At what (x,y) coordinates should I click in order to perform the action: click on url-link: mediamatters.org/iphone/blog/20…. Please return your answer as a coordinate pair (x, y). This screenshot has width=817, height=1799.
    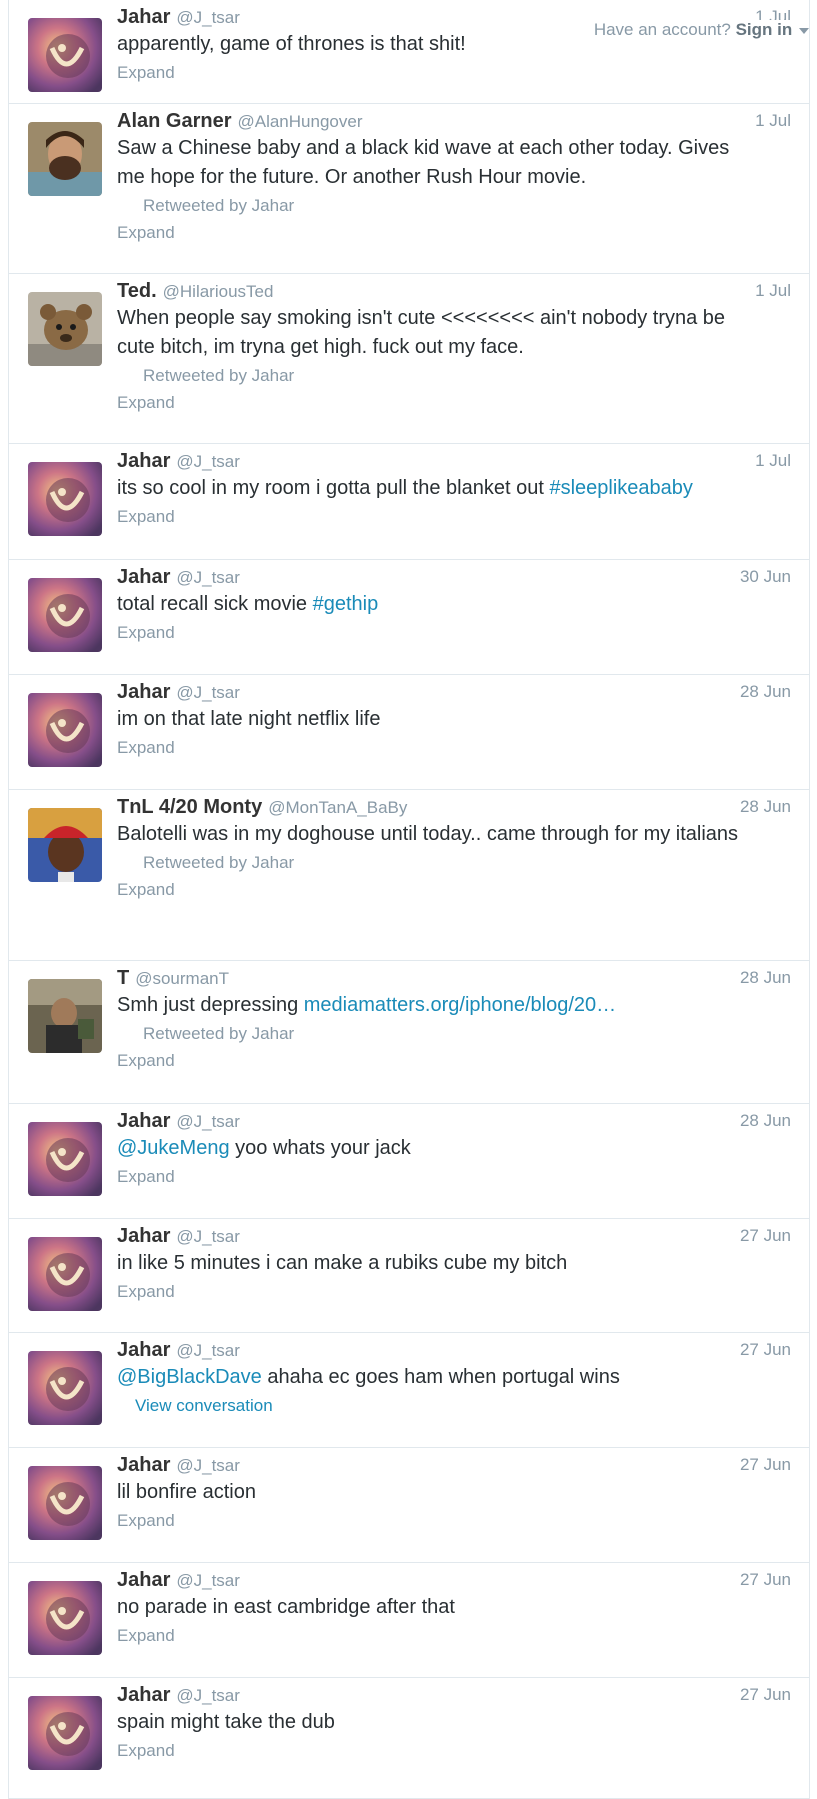
    Looking at the image, I should click on (460, 1005).